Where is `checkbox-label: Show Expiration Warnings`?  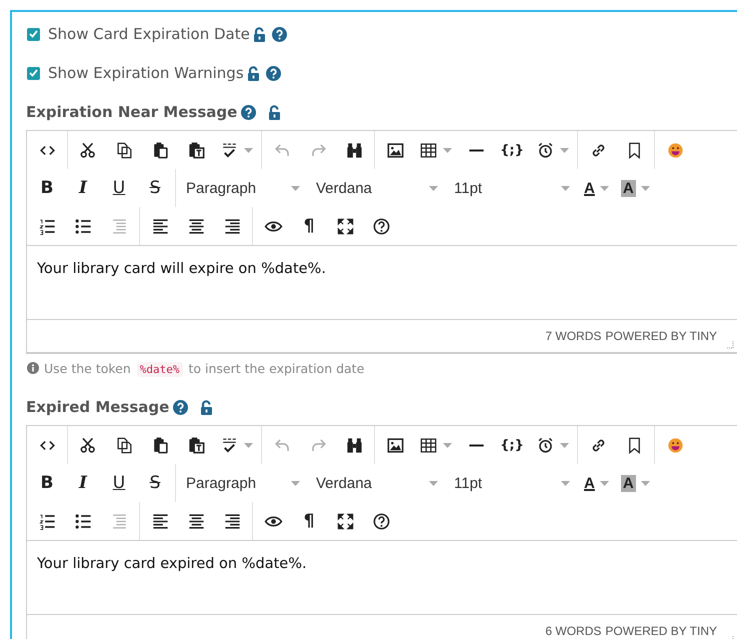
checkbox-label: Show Expiration Warnings is located at coordinates (146, 73).